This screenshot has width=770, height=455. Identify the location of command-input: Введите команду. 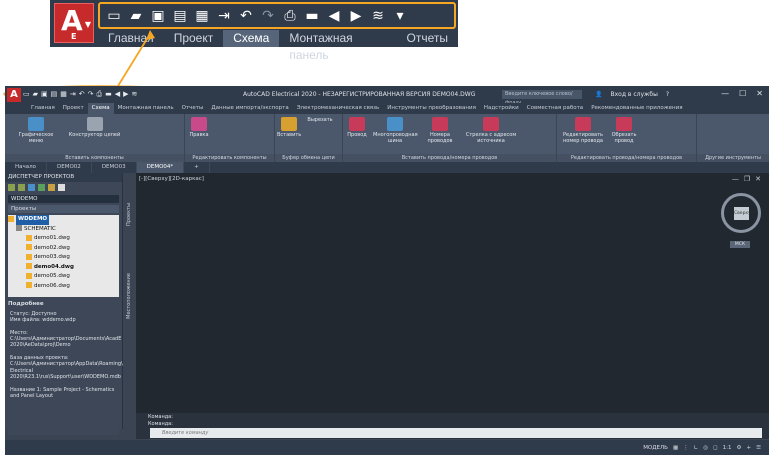
(456, 433).